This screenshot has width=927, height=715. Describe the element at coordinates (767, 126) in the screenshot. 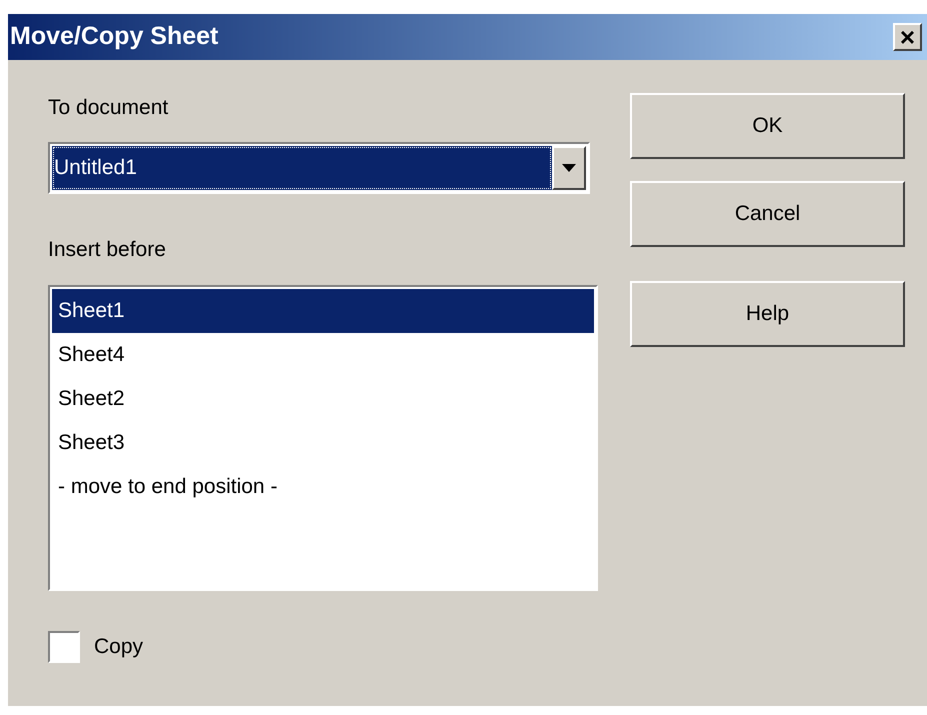

I see `dialog-button: OK` at that location.